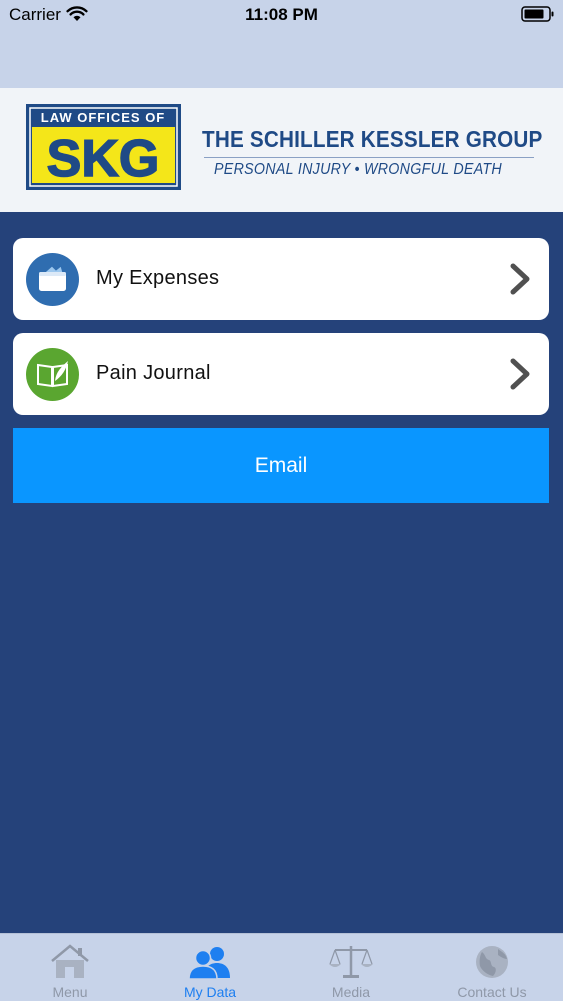 This screenshot has width=563, height=1001. I want to click on tab-bar: Menu My Data Media Contact Us, so click(281, 967).